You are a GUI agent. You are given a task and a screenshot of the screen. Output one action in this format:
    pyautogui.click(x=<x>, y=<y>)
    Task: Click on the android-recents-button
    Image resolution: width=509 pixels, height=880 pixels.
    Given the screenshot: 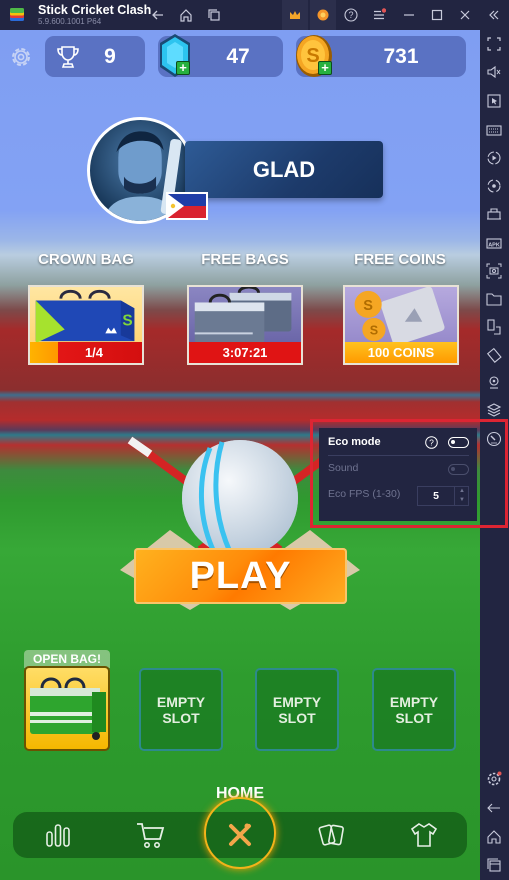 What is the action you would take?
    pyautogui.click(x=494, y=865)
    